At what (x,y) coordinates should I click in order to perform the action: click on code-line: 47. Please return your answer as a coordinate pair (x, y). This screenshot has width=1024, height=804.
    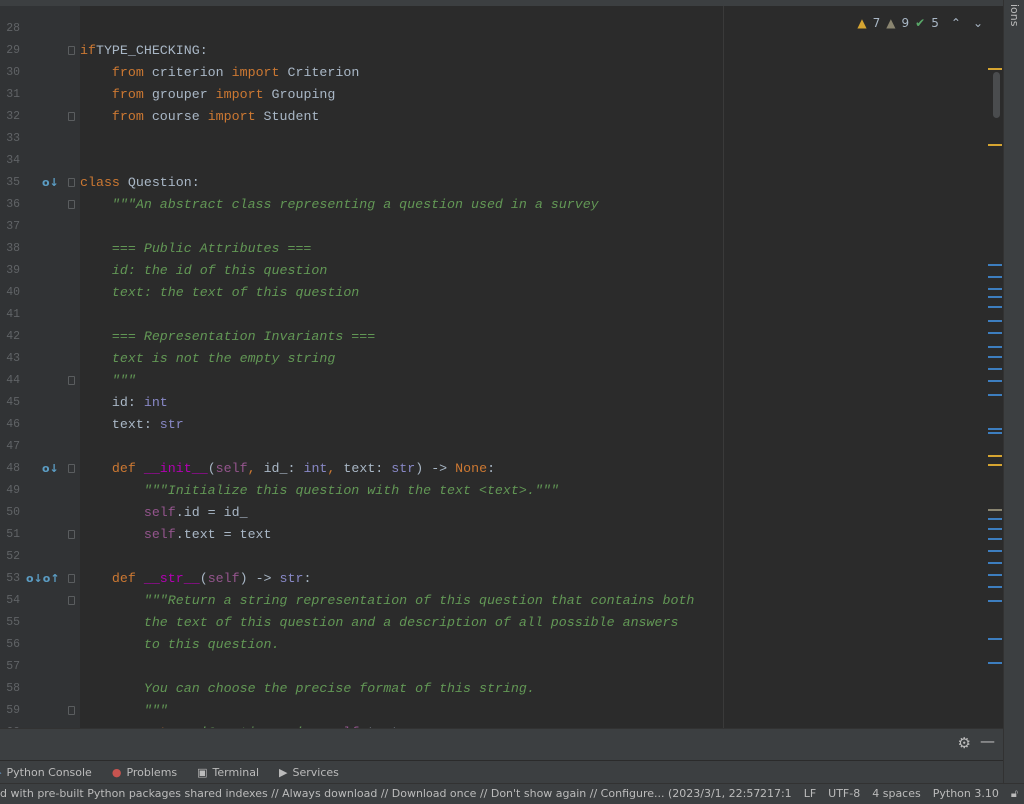
    Looking at the image, I should click on (360, 447).